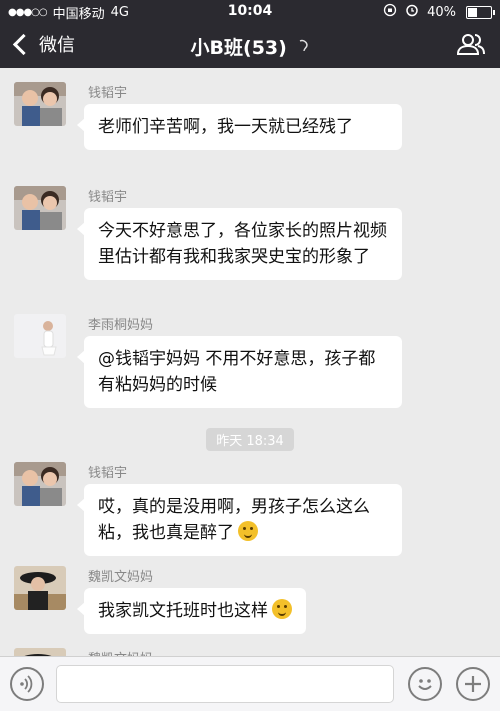 Image resolution: width=500 pixels, height=711 pixels. I want to click on more-options-button, so click(473, 684).